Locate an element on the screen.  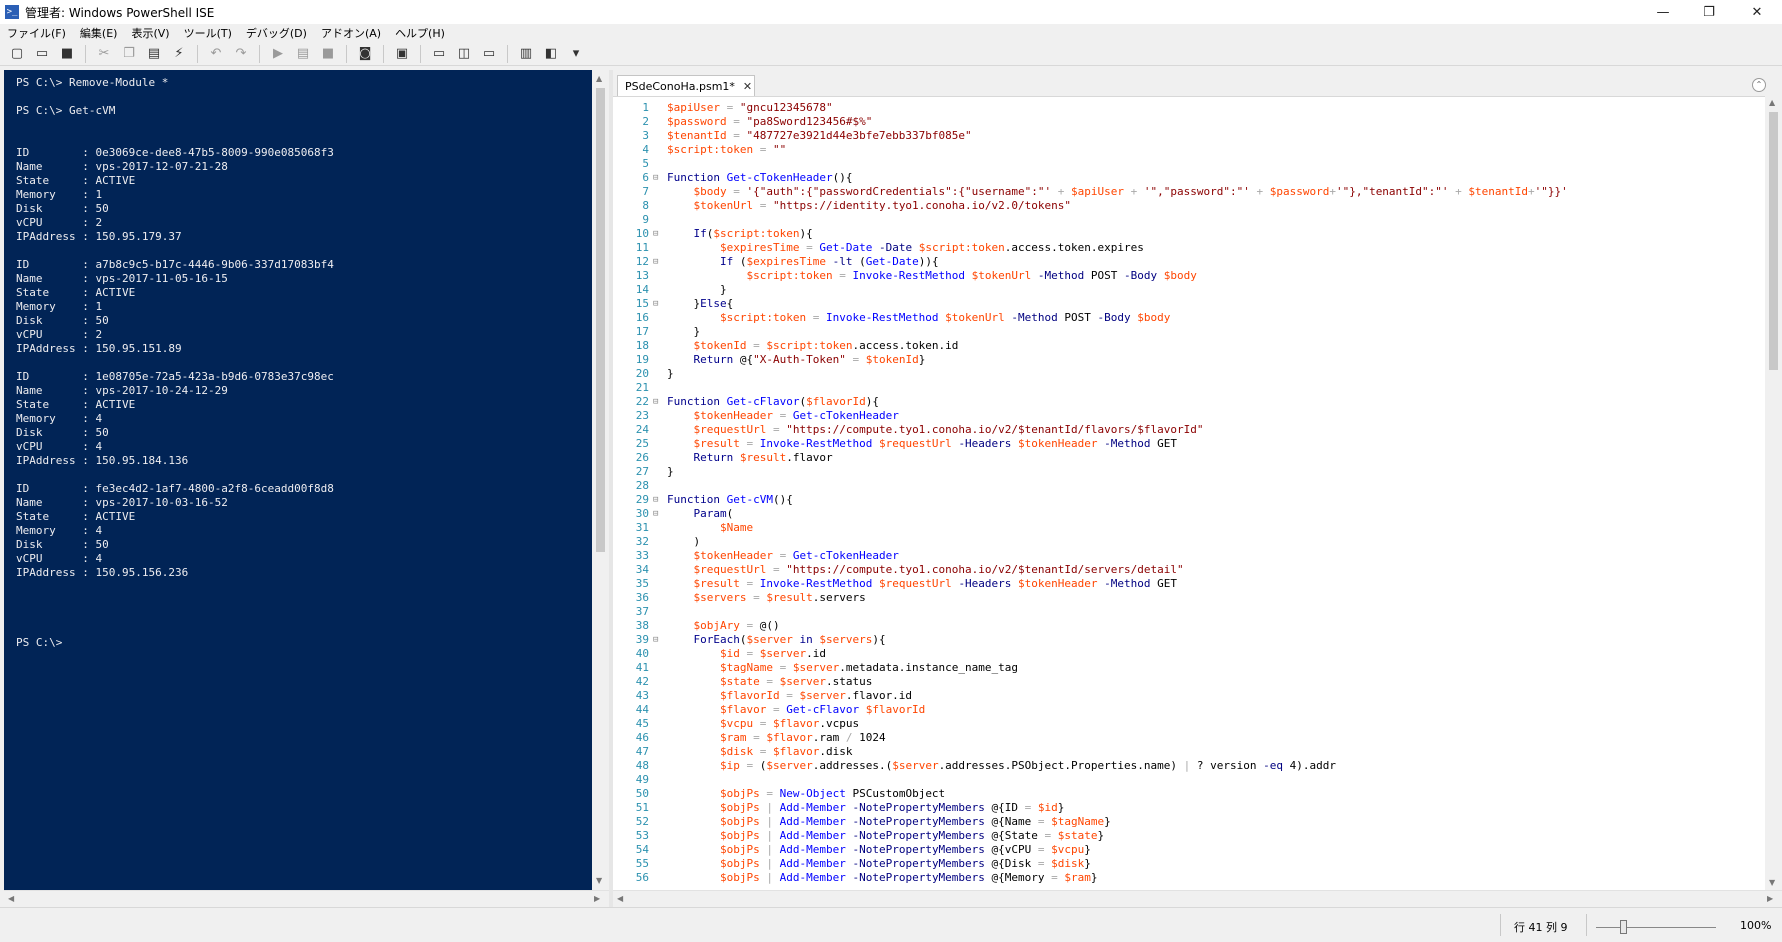
show-command-window-icon: ▥ is located at coordinates (526, 54).